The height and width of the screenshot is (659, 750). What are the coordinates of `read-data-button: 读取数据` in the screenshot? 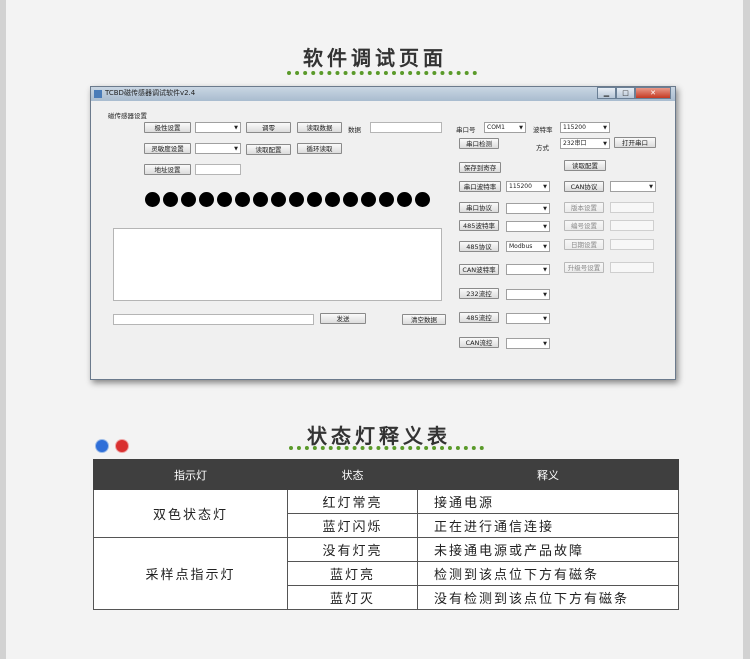 It's located at (319, 127).